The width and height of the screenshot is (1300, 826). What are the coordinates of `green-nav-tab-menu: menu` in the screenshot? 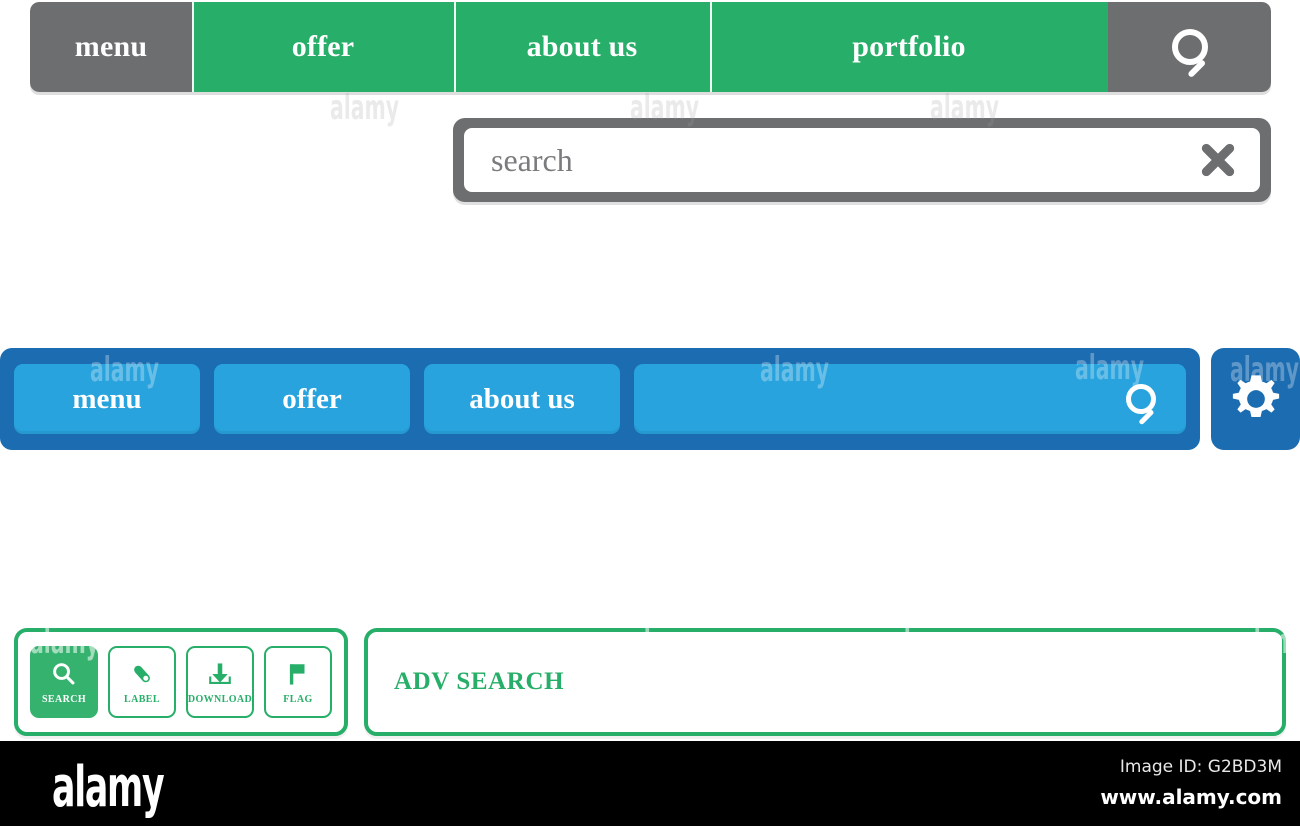 It's located at (111, 47).